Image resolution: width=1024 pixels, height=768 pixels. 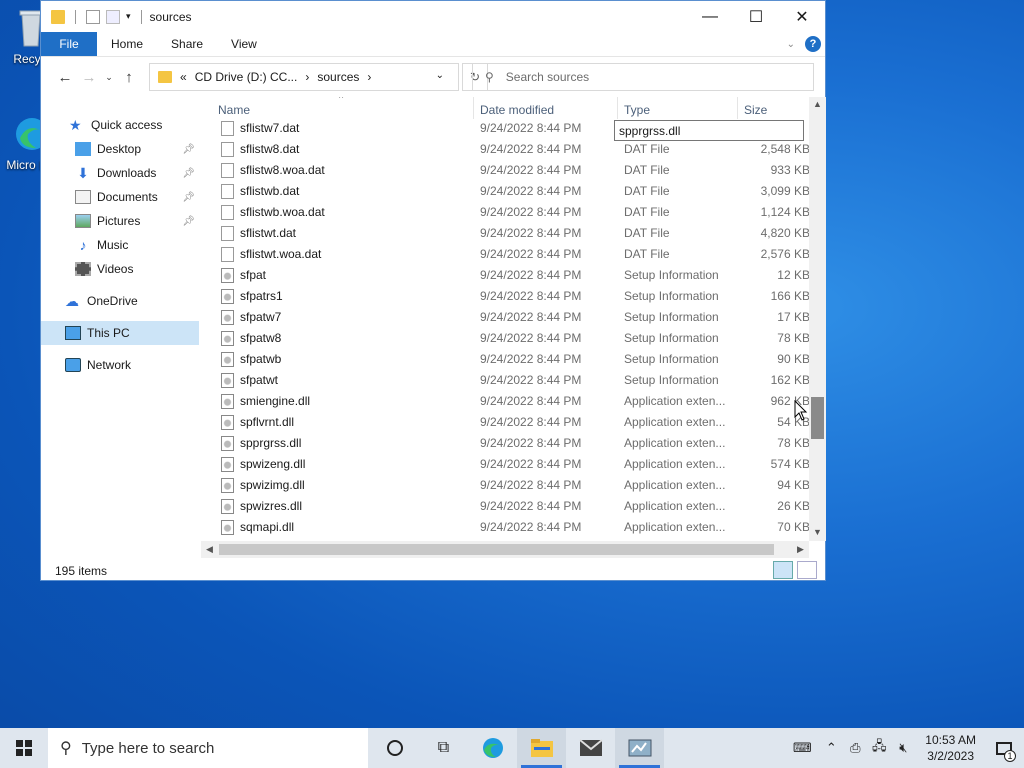 I want to click on horizontal-scrollbar: ◀ ▶, so click(x=505, y=549).